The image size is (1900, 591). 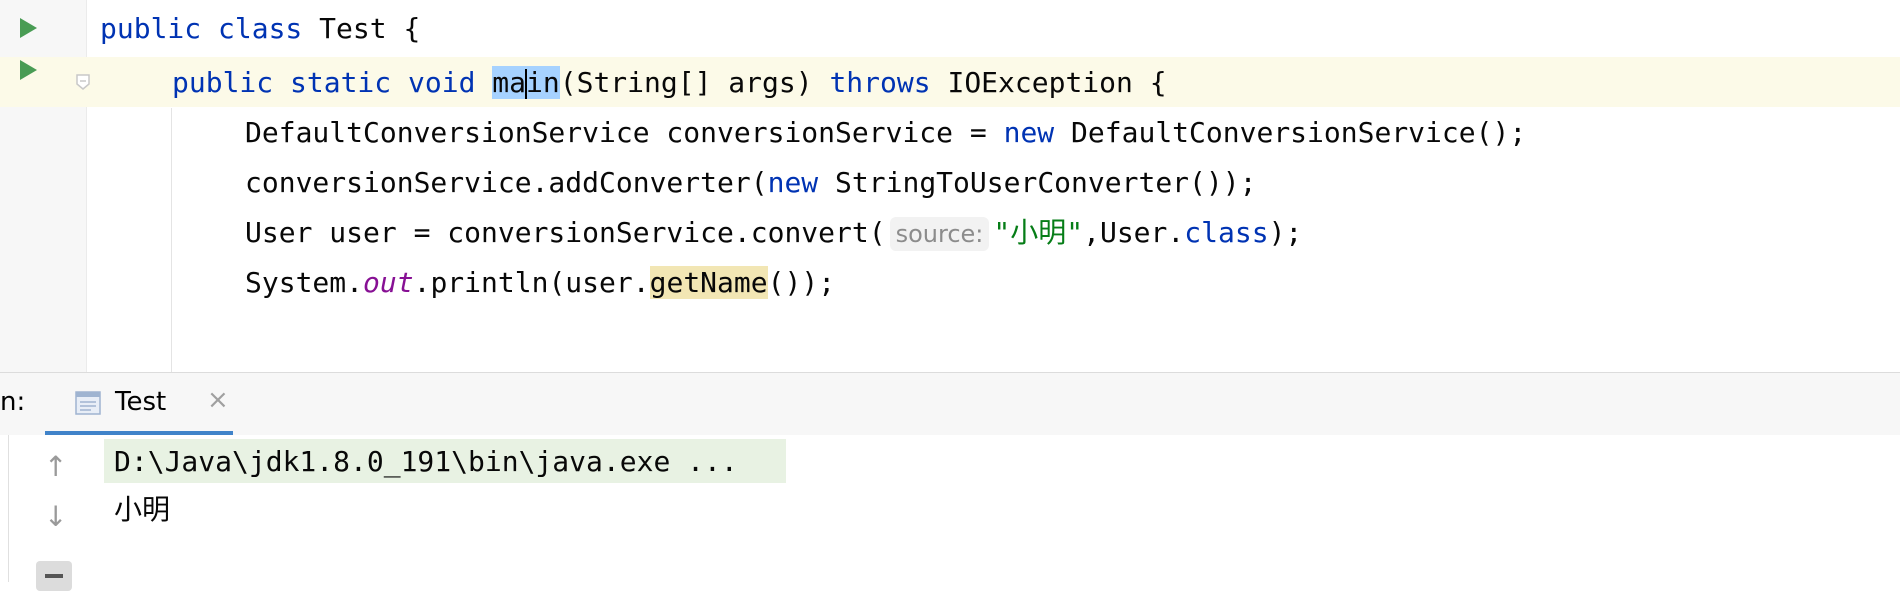 I want to click on tab-label: Test, so click(x=141, y=402).